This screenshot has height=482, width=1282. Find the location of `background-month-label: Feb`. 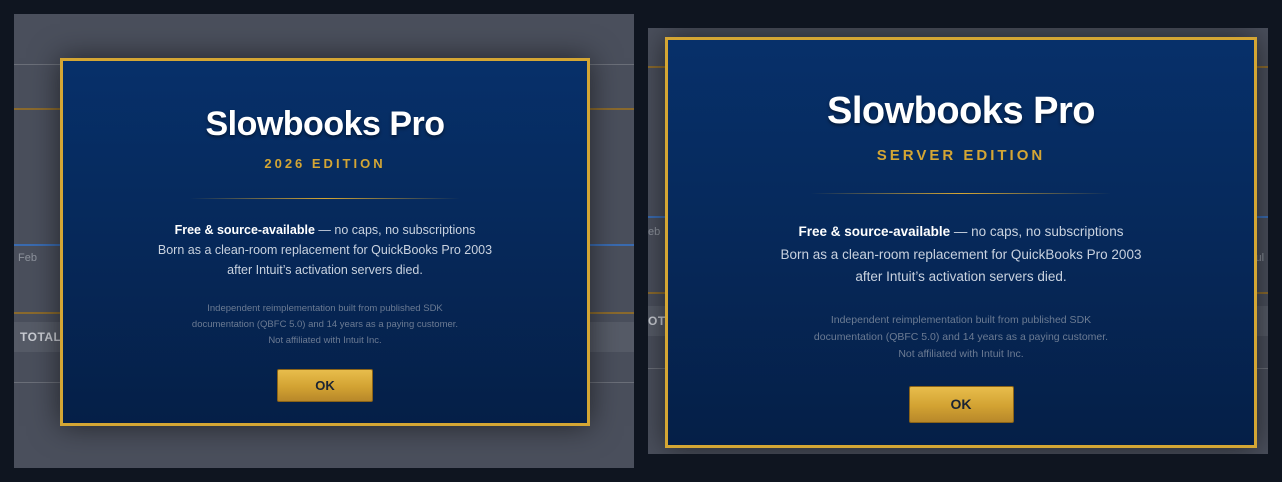

background-month-label: Feb is located at coordinates (27, 258).